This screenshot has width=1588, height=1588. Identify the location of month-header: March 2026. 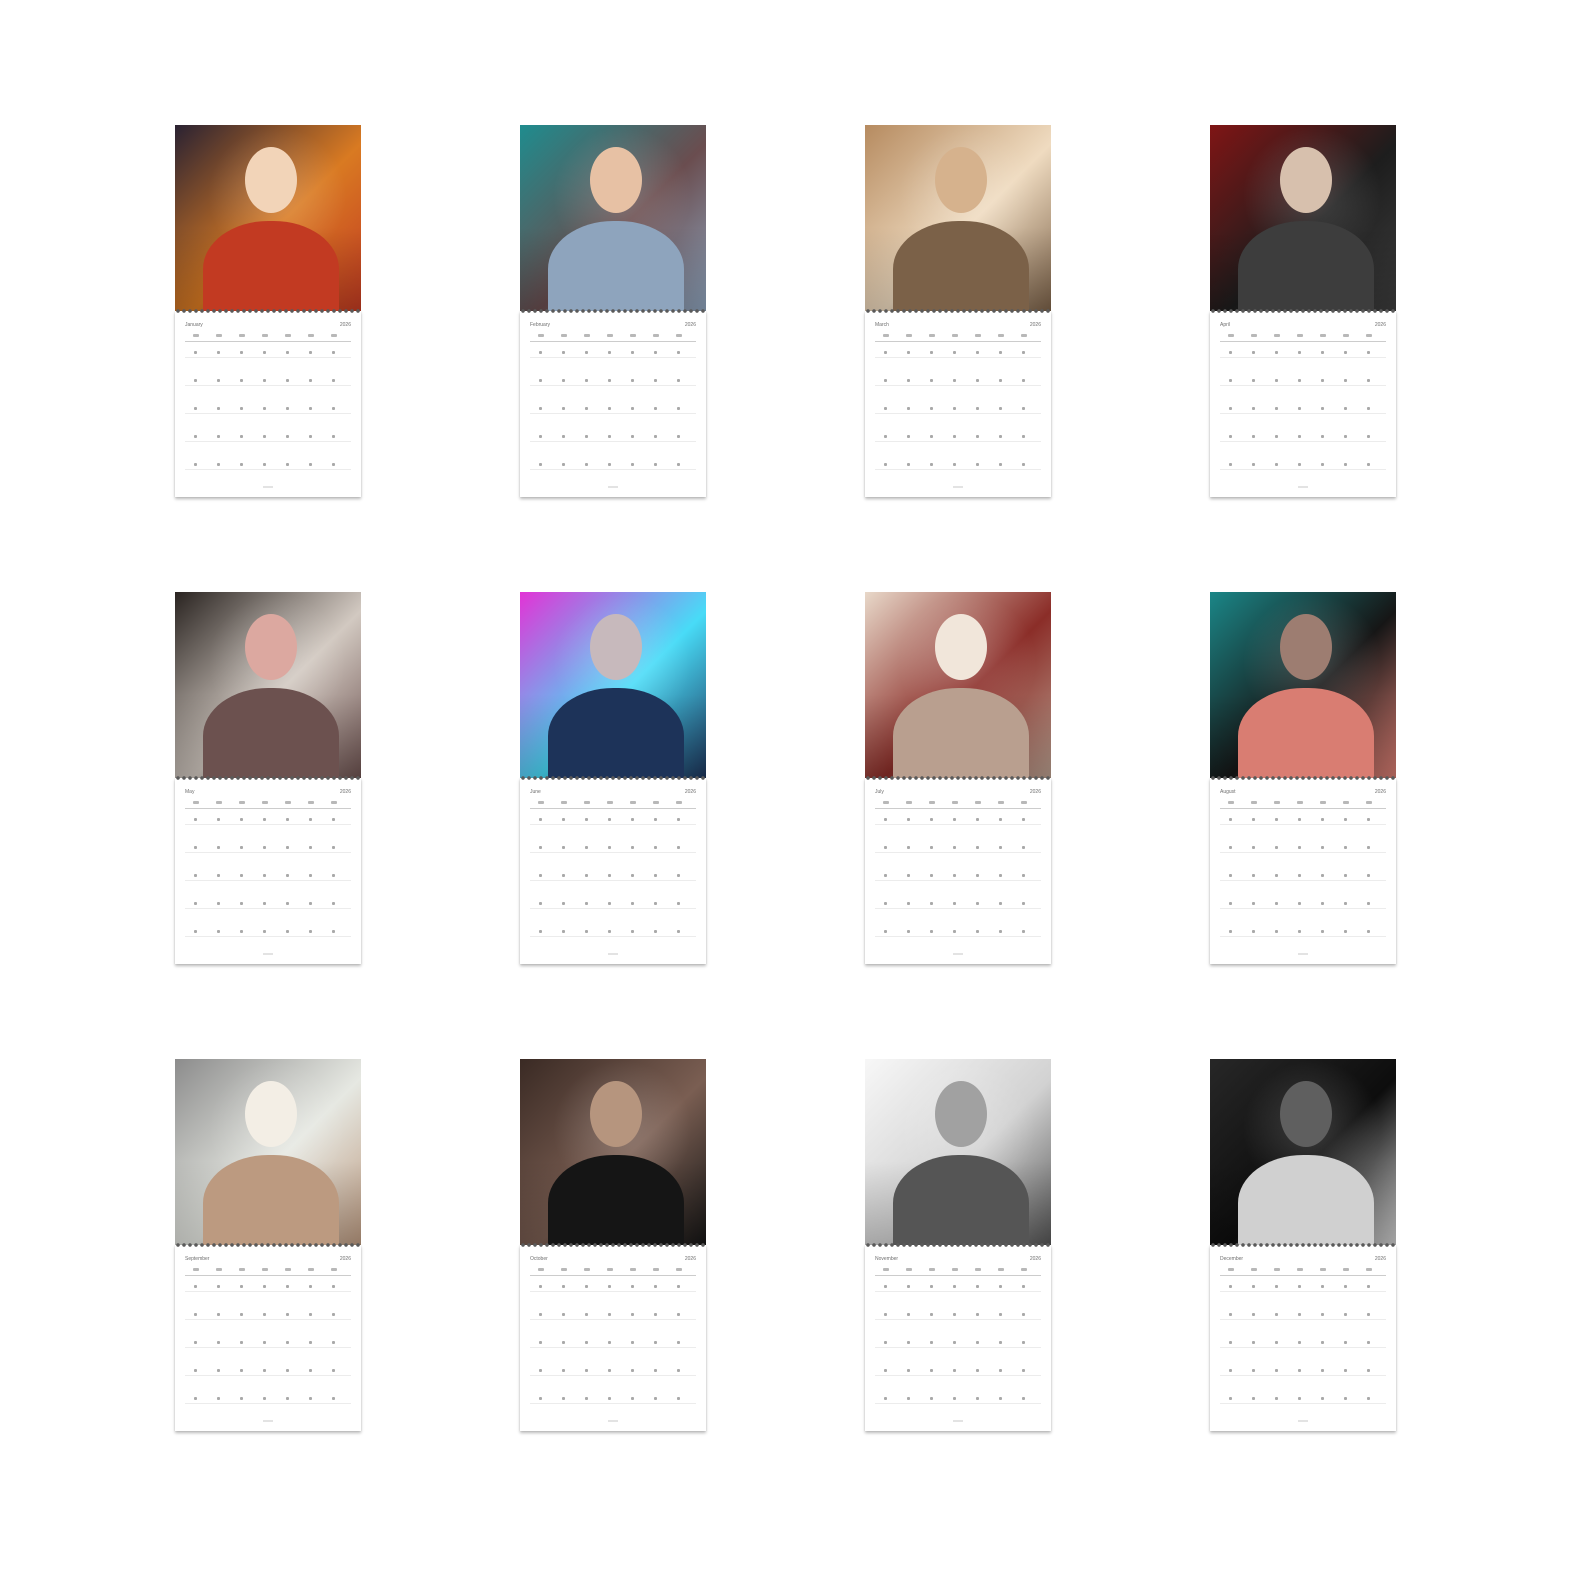
(958, 325).